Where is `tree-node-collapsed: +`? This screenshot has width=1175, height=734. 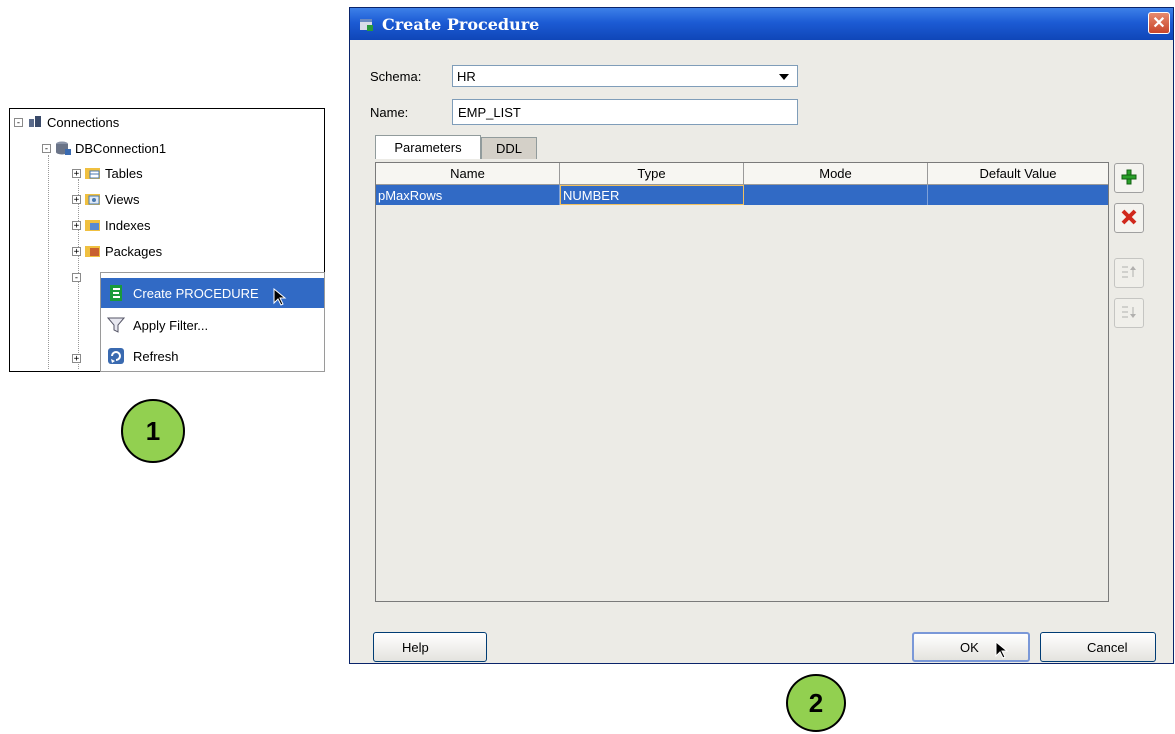
tree-node-collapsed: + is located at coordinates (78, 358).